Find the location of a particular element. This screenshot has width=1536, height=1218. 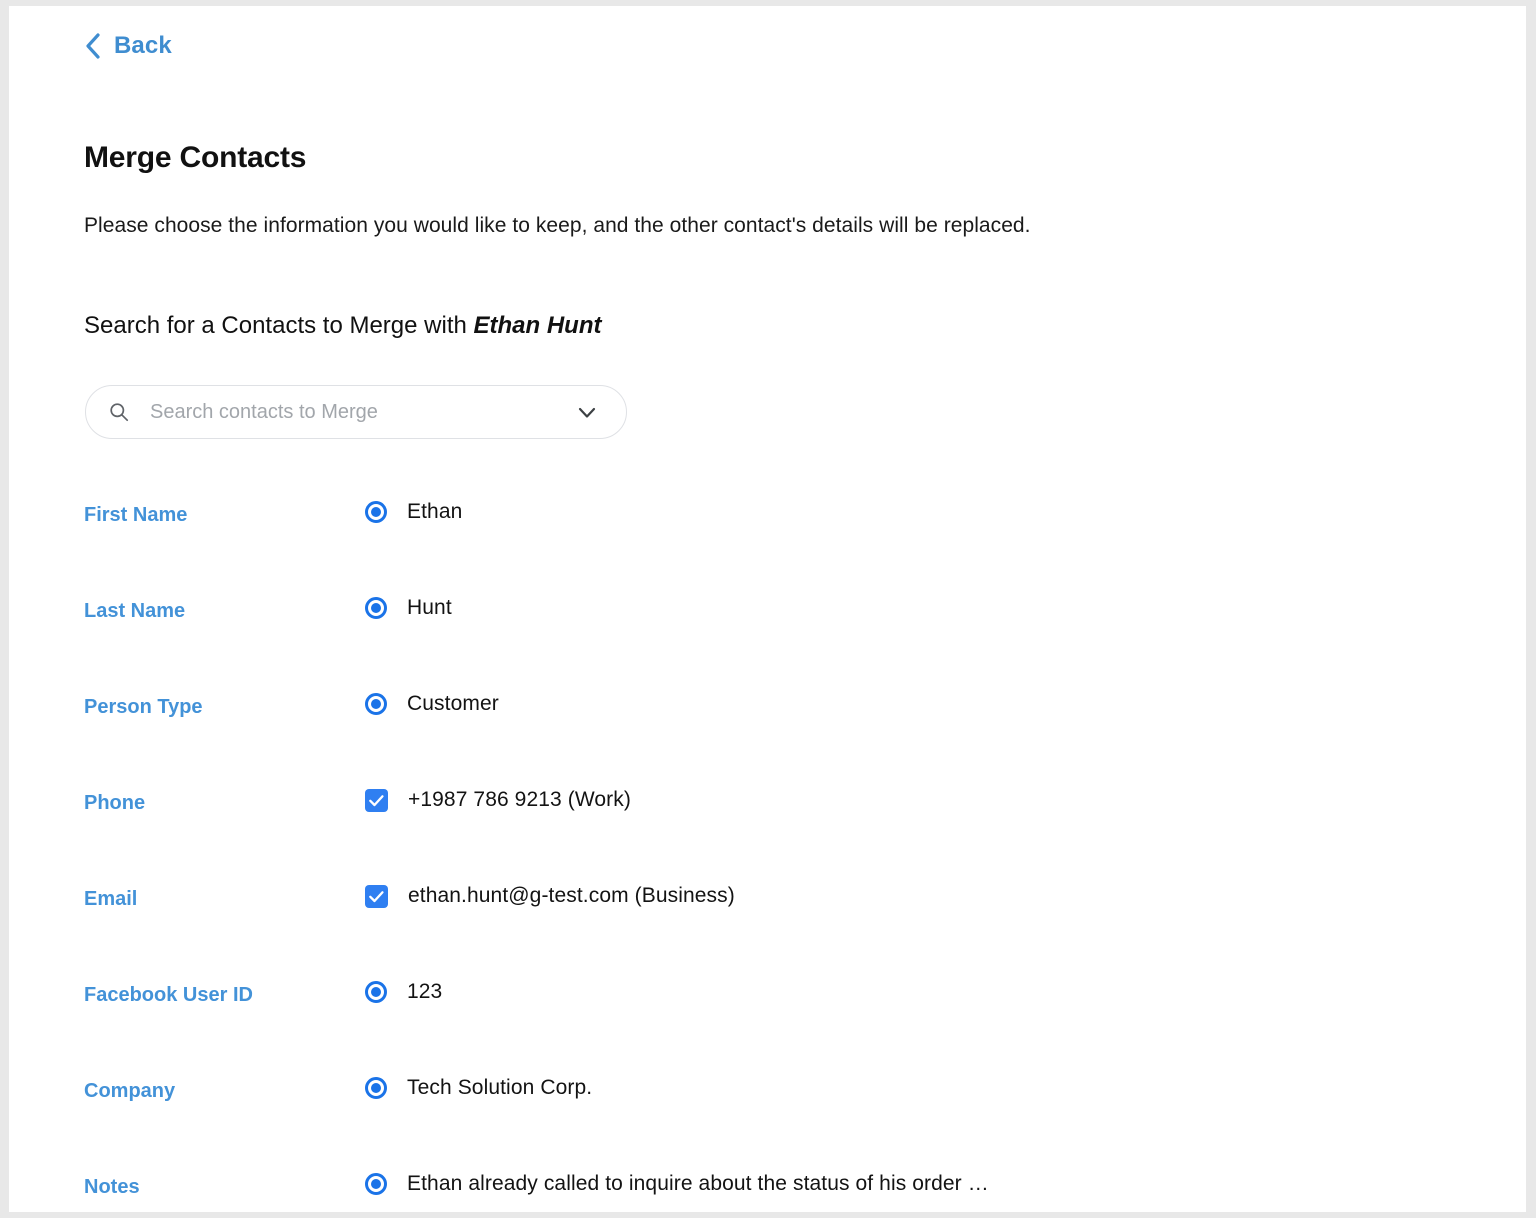

field-option-phone: +1987 786 9213 (Work) is located at coordinates (498, 800).